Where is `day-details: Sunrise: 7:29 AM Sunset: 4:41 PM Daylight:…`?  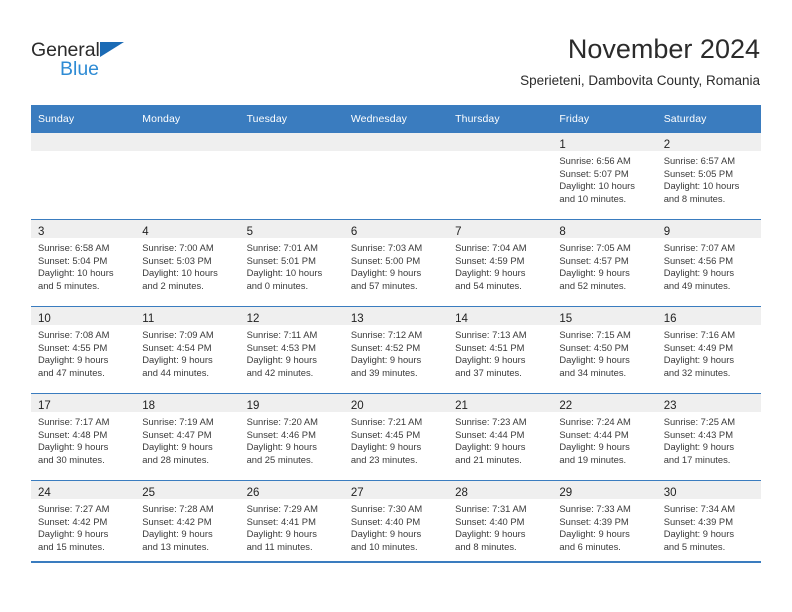
day-details: Sunrise: 7:29 AM Sunset: 4:41 PM Daylight:… is located at coordinates (292, 526).